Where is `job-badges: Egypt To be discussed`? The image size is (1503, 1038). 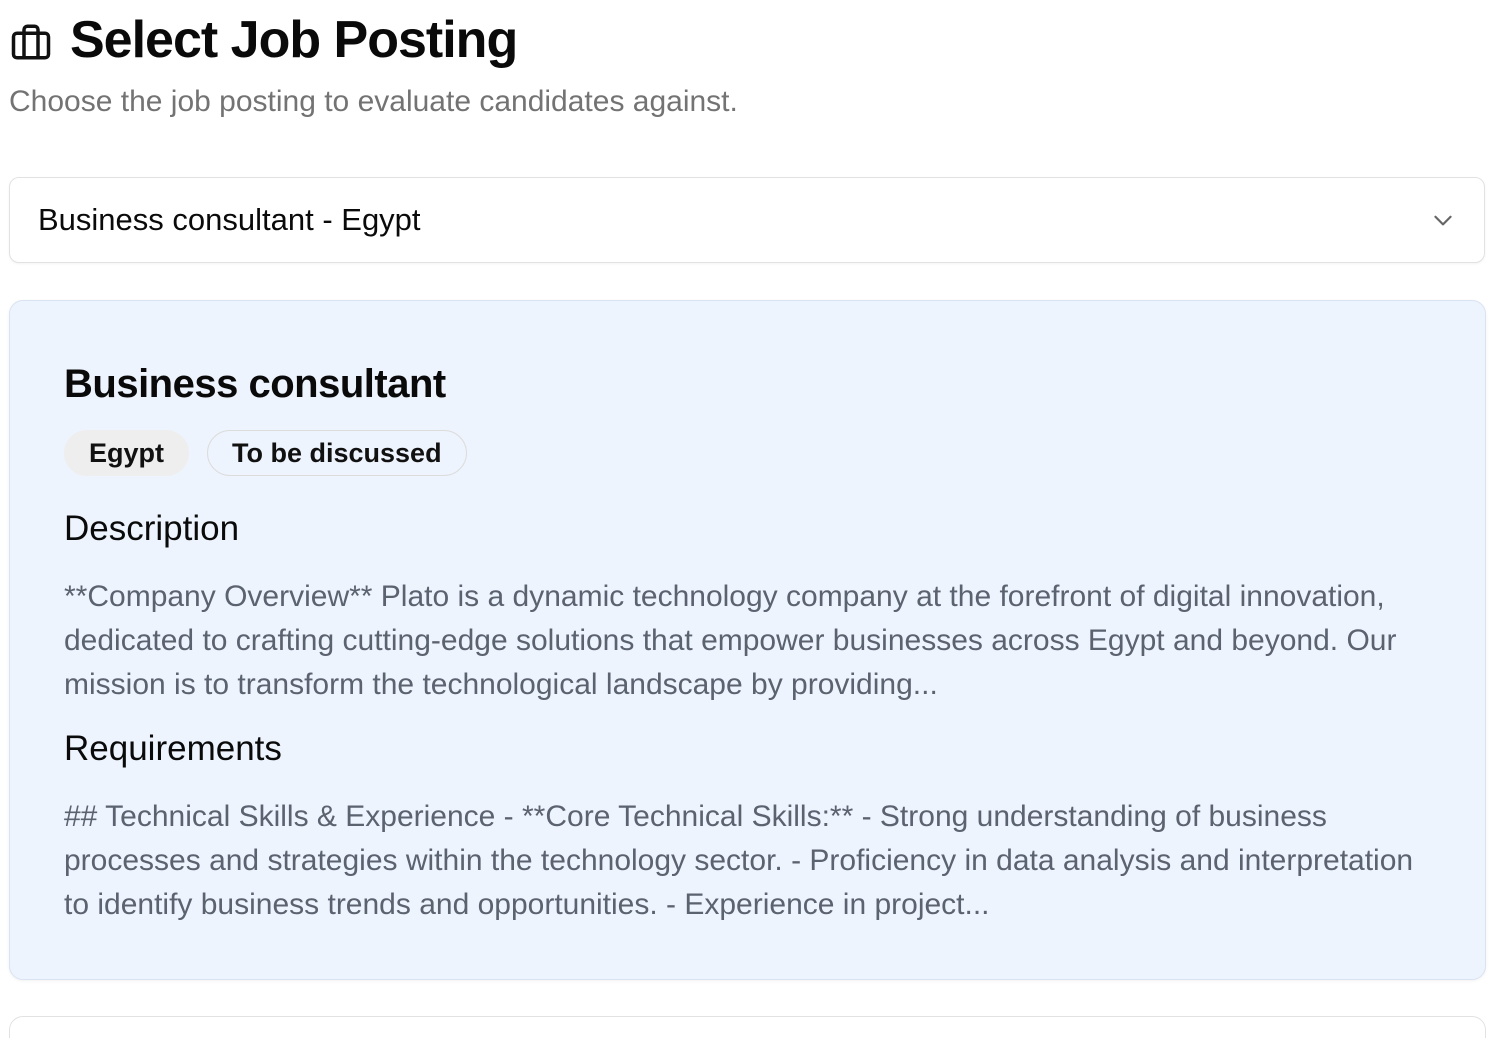
job-badges: Egypt To be discussed is located at coordinates (265, 453).